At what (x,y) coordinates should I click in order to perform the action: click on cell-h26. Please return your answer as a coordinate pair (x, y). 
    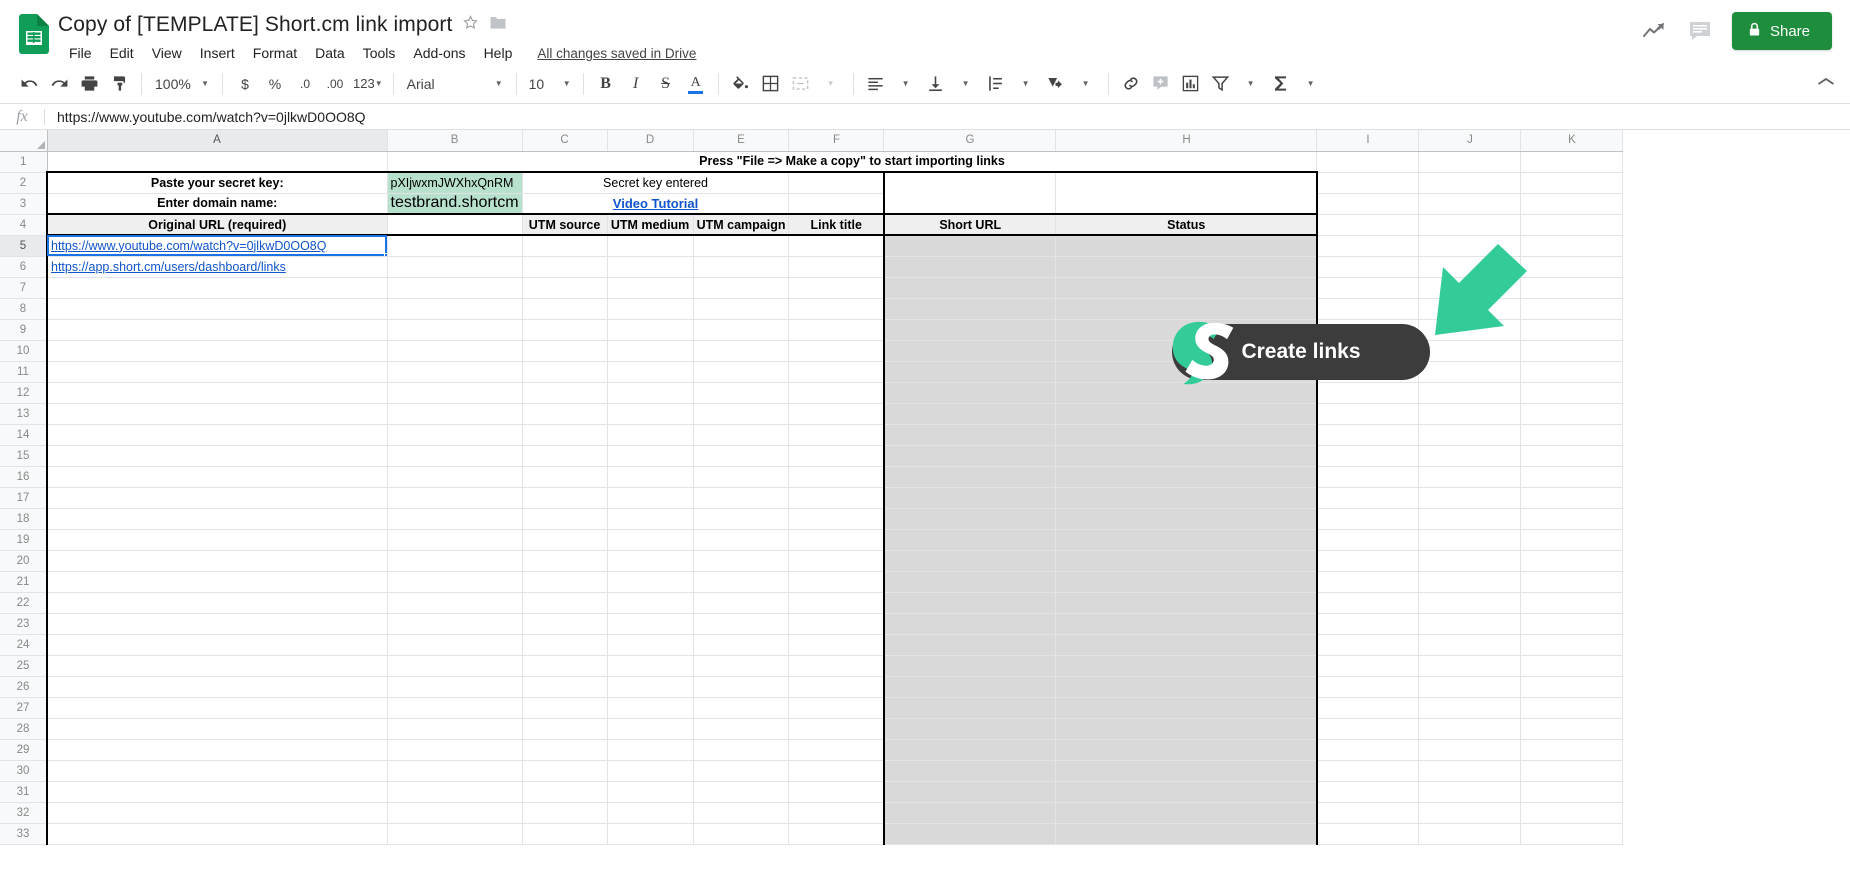
    Looking at the image, I should click on (1186, 687).